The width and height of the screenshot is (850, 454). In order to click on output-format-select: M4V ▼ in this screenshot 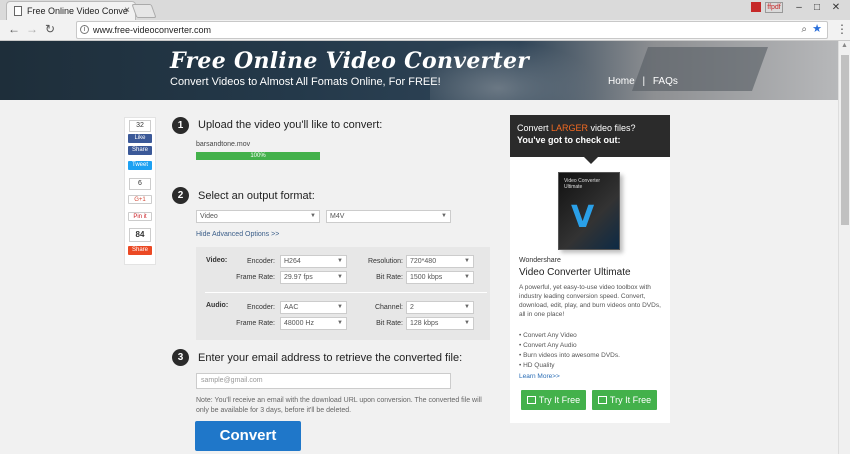, I will do `click(388, 216)`.